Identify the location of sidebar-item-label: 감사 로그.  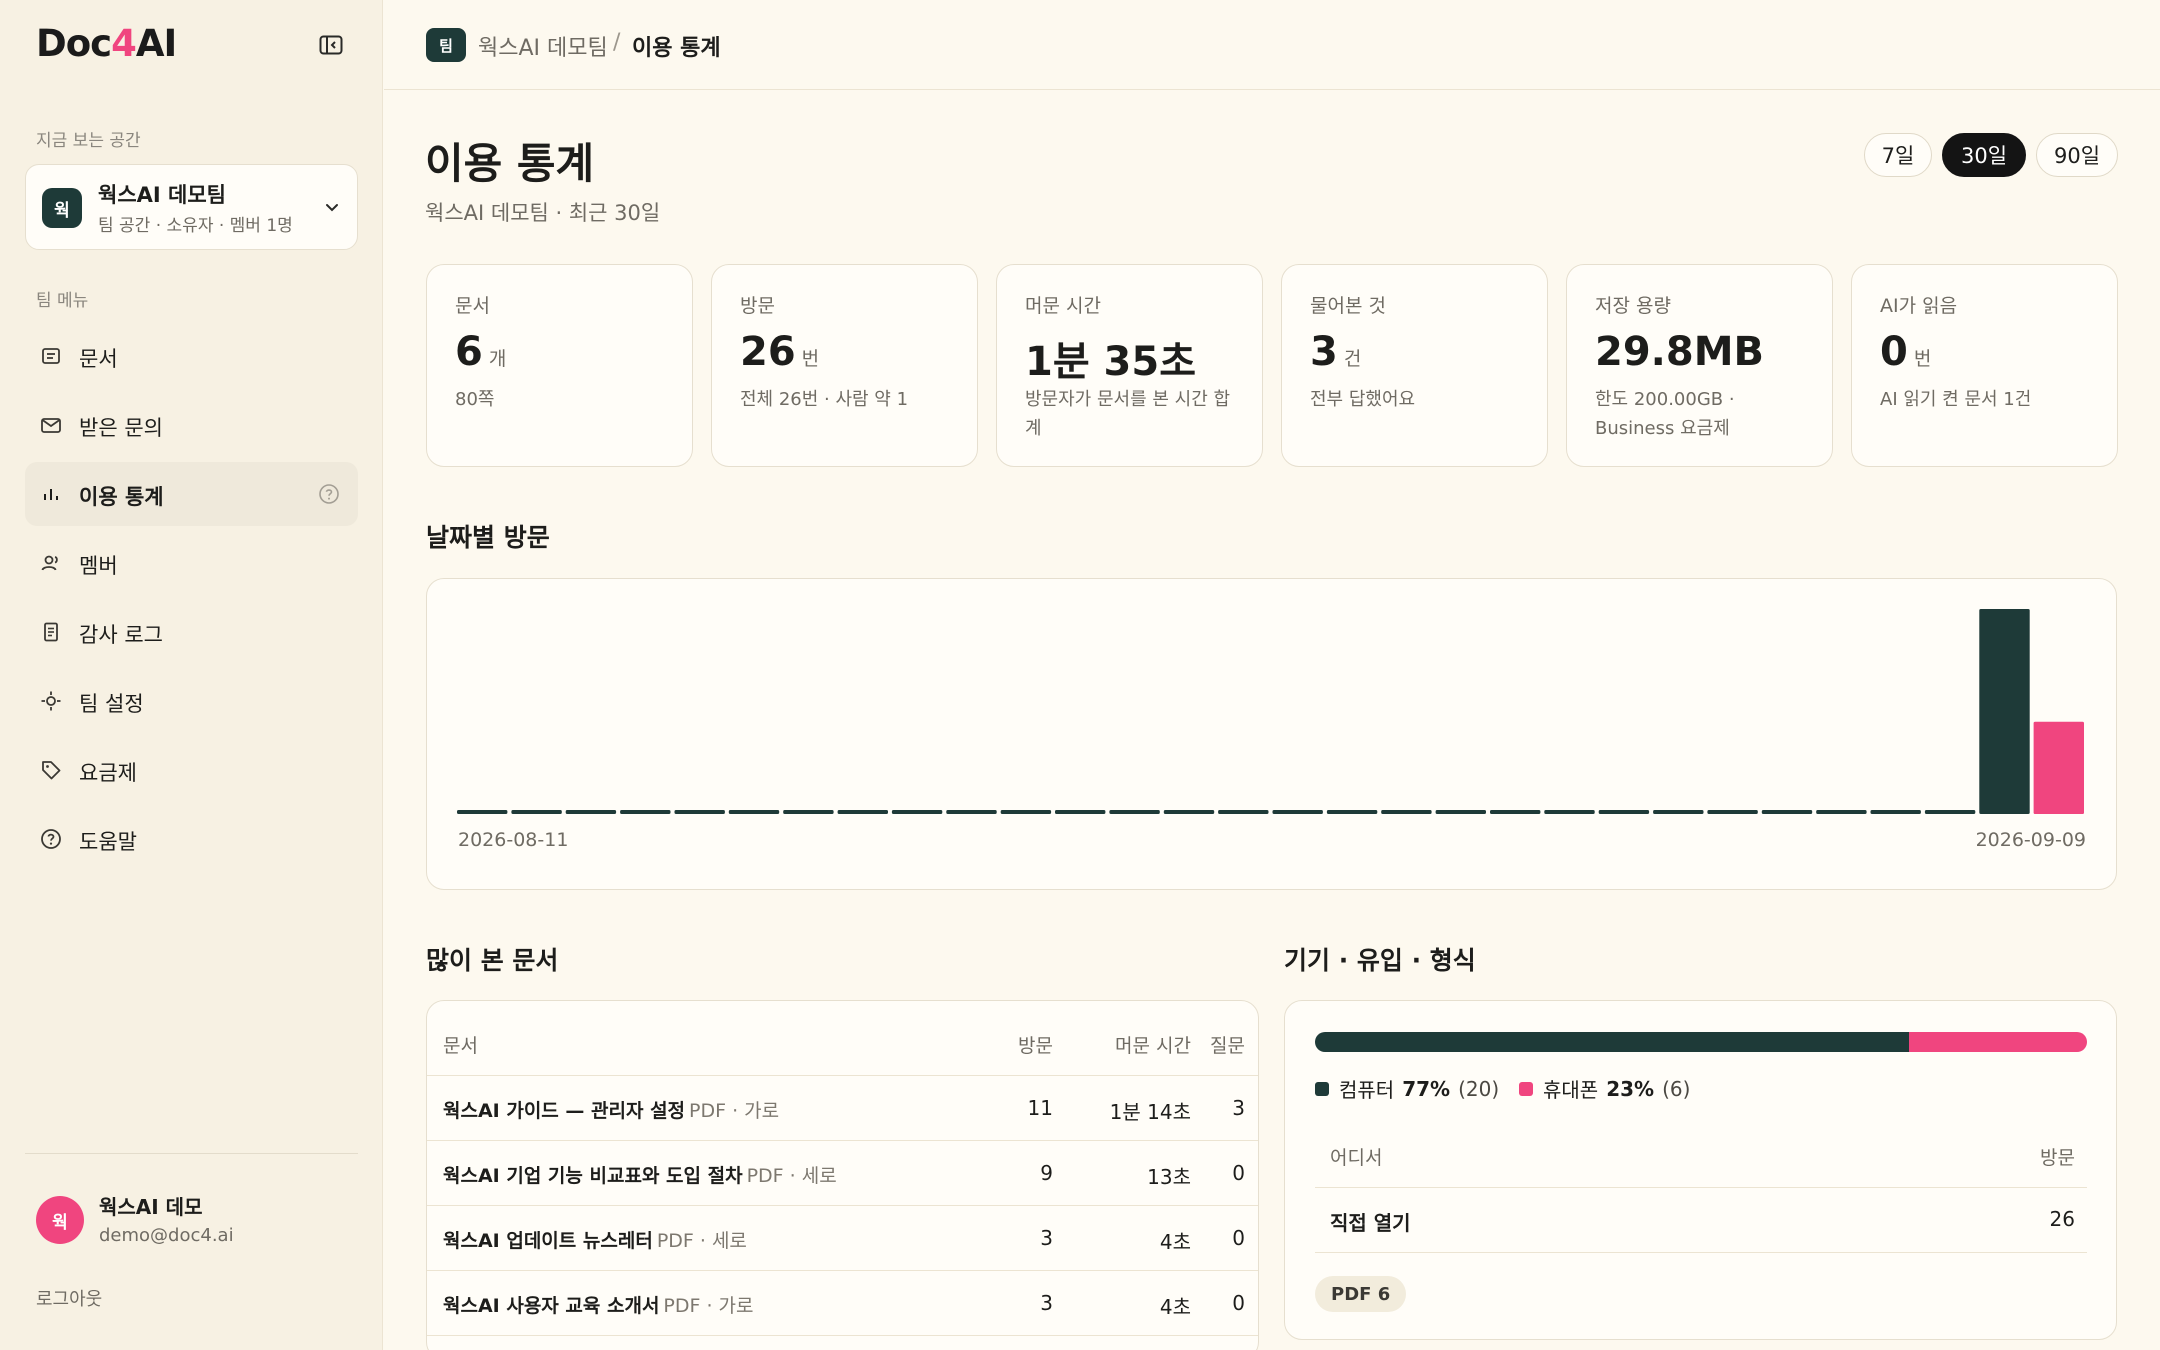
(121, 635).